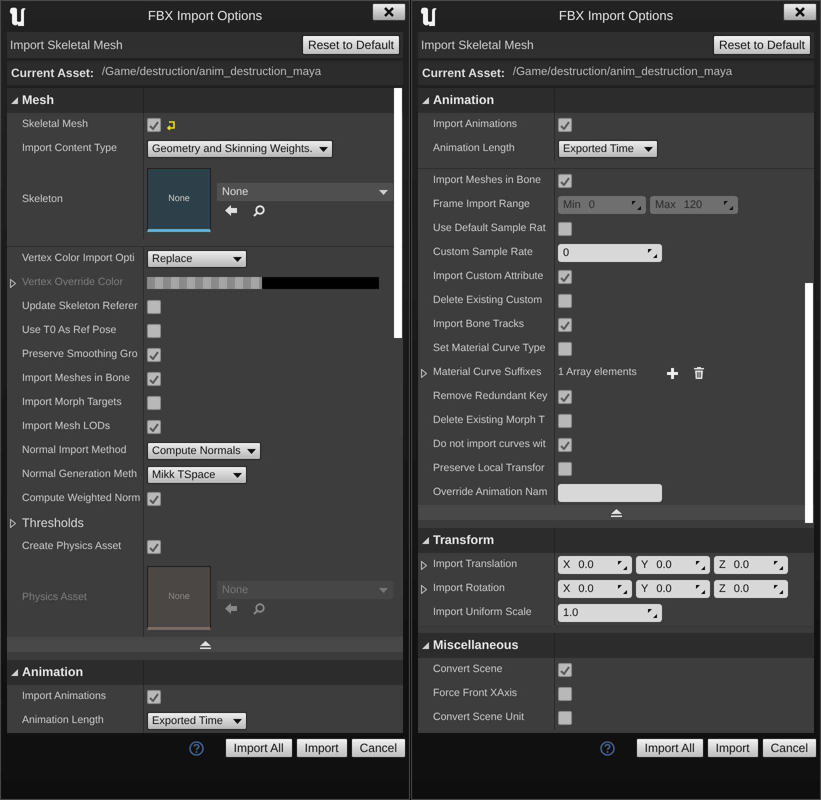 The image size is (821, 800). I want to click on current-asset-label: Current Asset:, so click(463, 73).